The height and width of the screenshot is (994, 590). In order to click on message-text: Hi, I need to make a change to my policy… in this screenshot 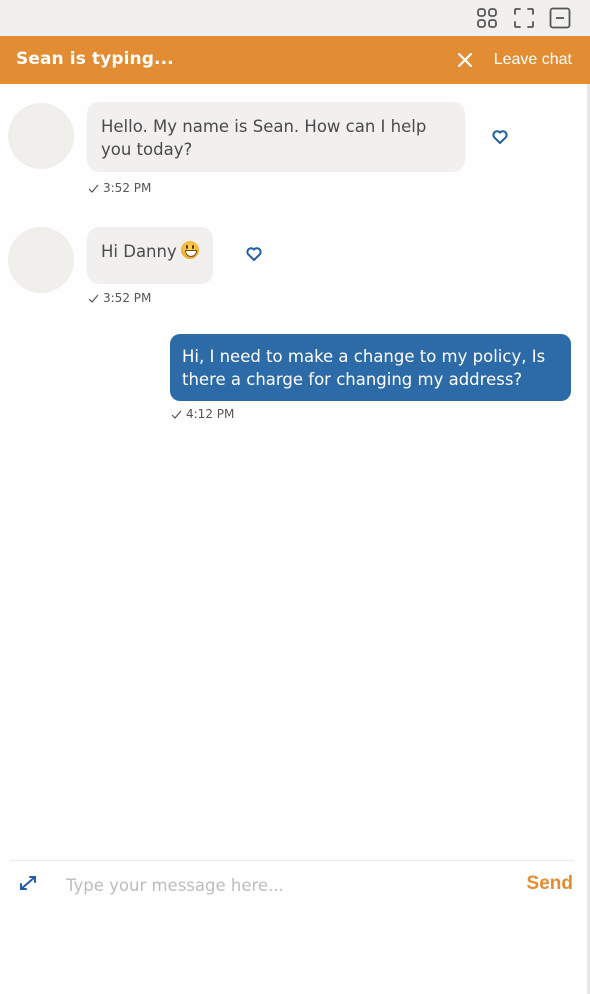, I will do `click(364, 368)`.